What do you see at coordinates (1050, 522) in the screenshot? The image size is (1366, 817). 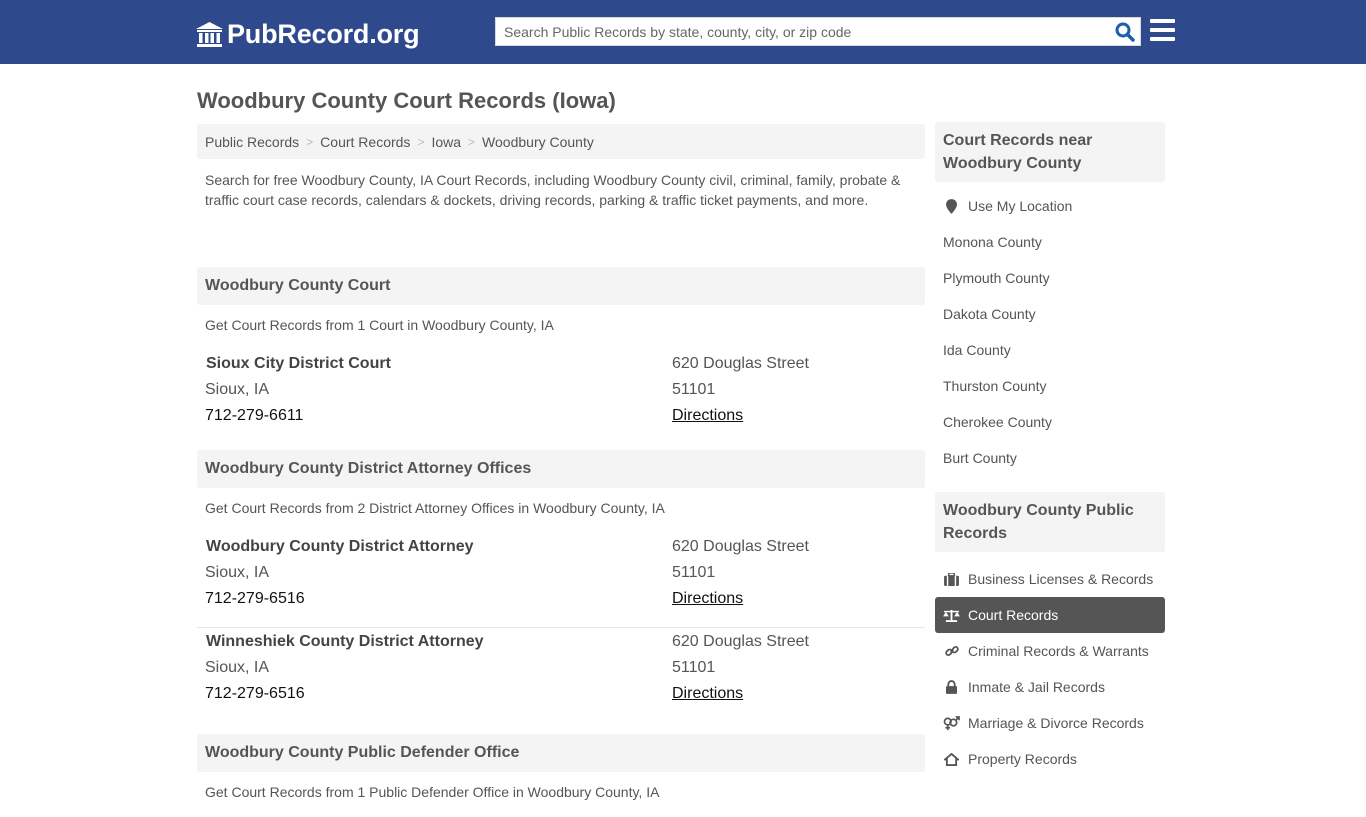 I see `sidebar-heading-public-records: Woodbury County Public Records` at bounding box center [1050, 522].